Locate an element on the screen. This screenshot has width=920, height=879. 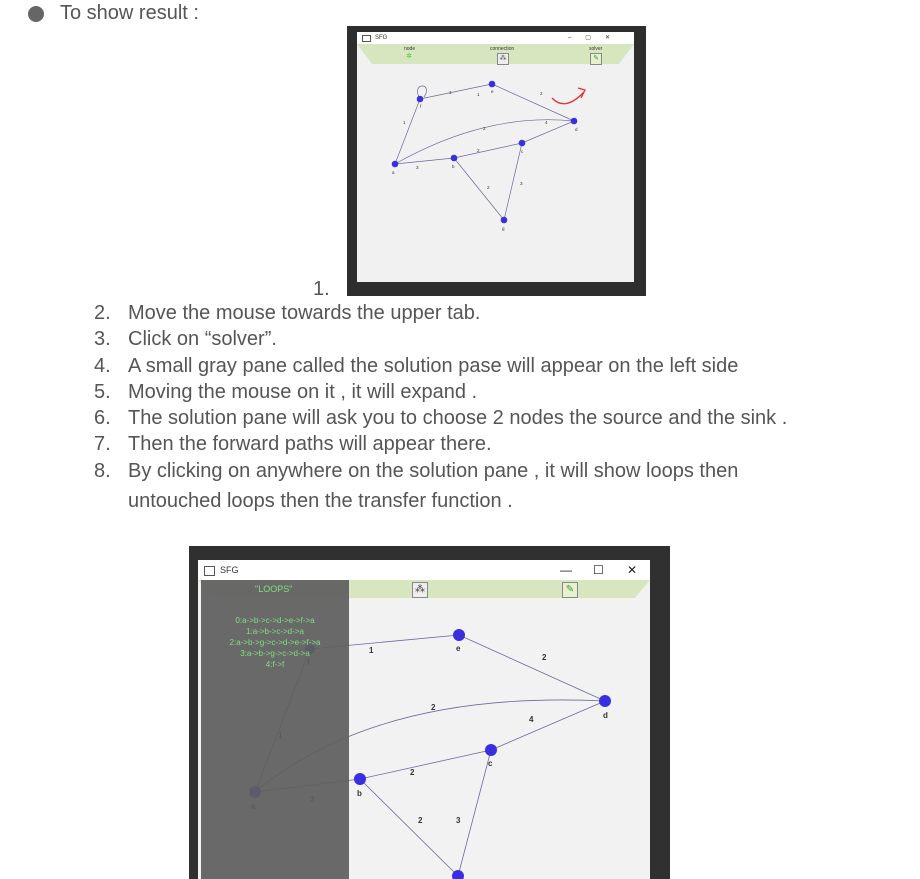
list-number-1: 1. is located at coordinates (321, 289).